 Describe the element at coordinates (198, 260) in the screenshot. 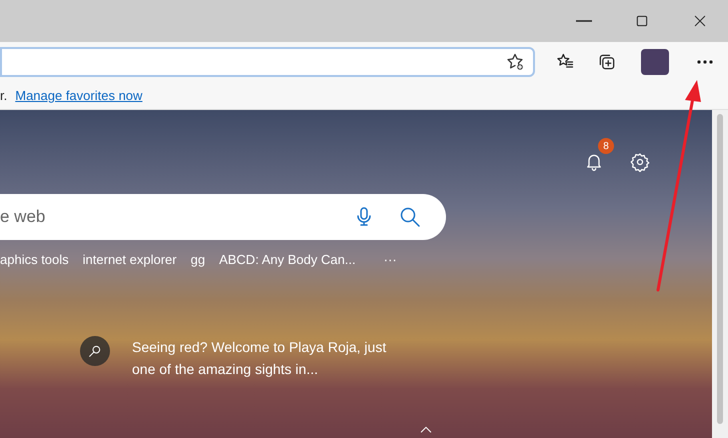

I see `quick-link: gg` at that location.